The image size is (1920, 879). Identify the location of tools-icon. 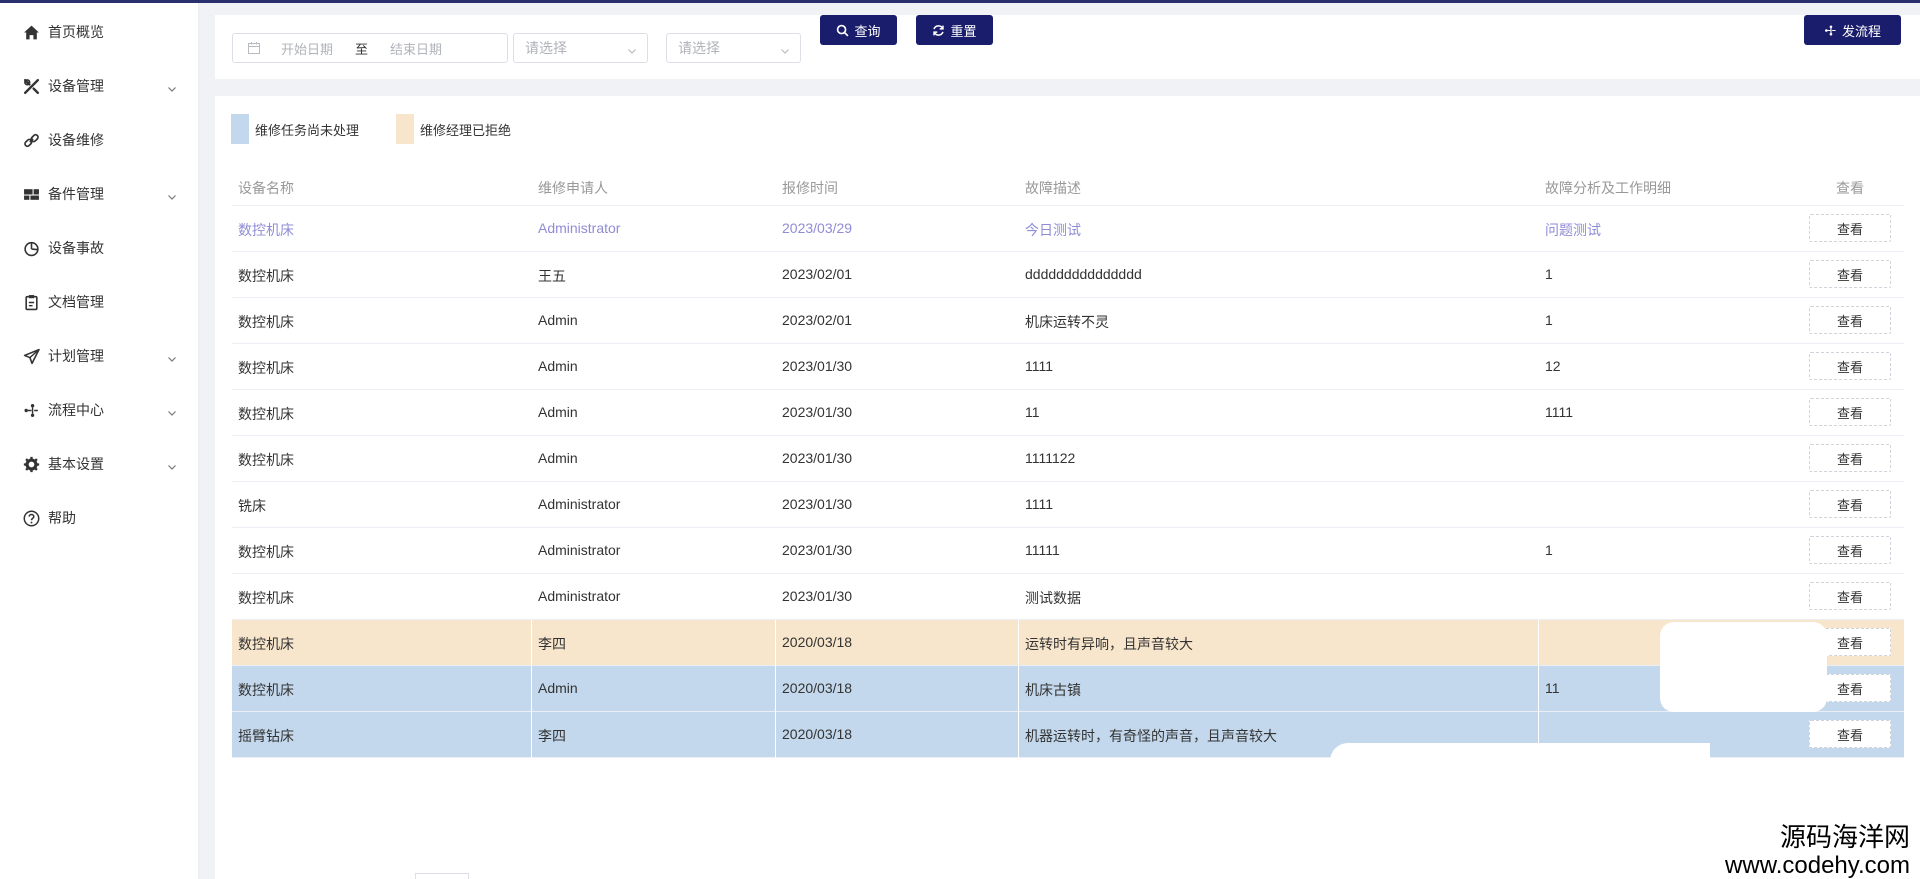
(31, 86).